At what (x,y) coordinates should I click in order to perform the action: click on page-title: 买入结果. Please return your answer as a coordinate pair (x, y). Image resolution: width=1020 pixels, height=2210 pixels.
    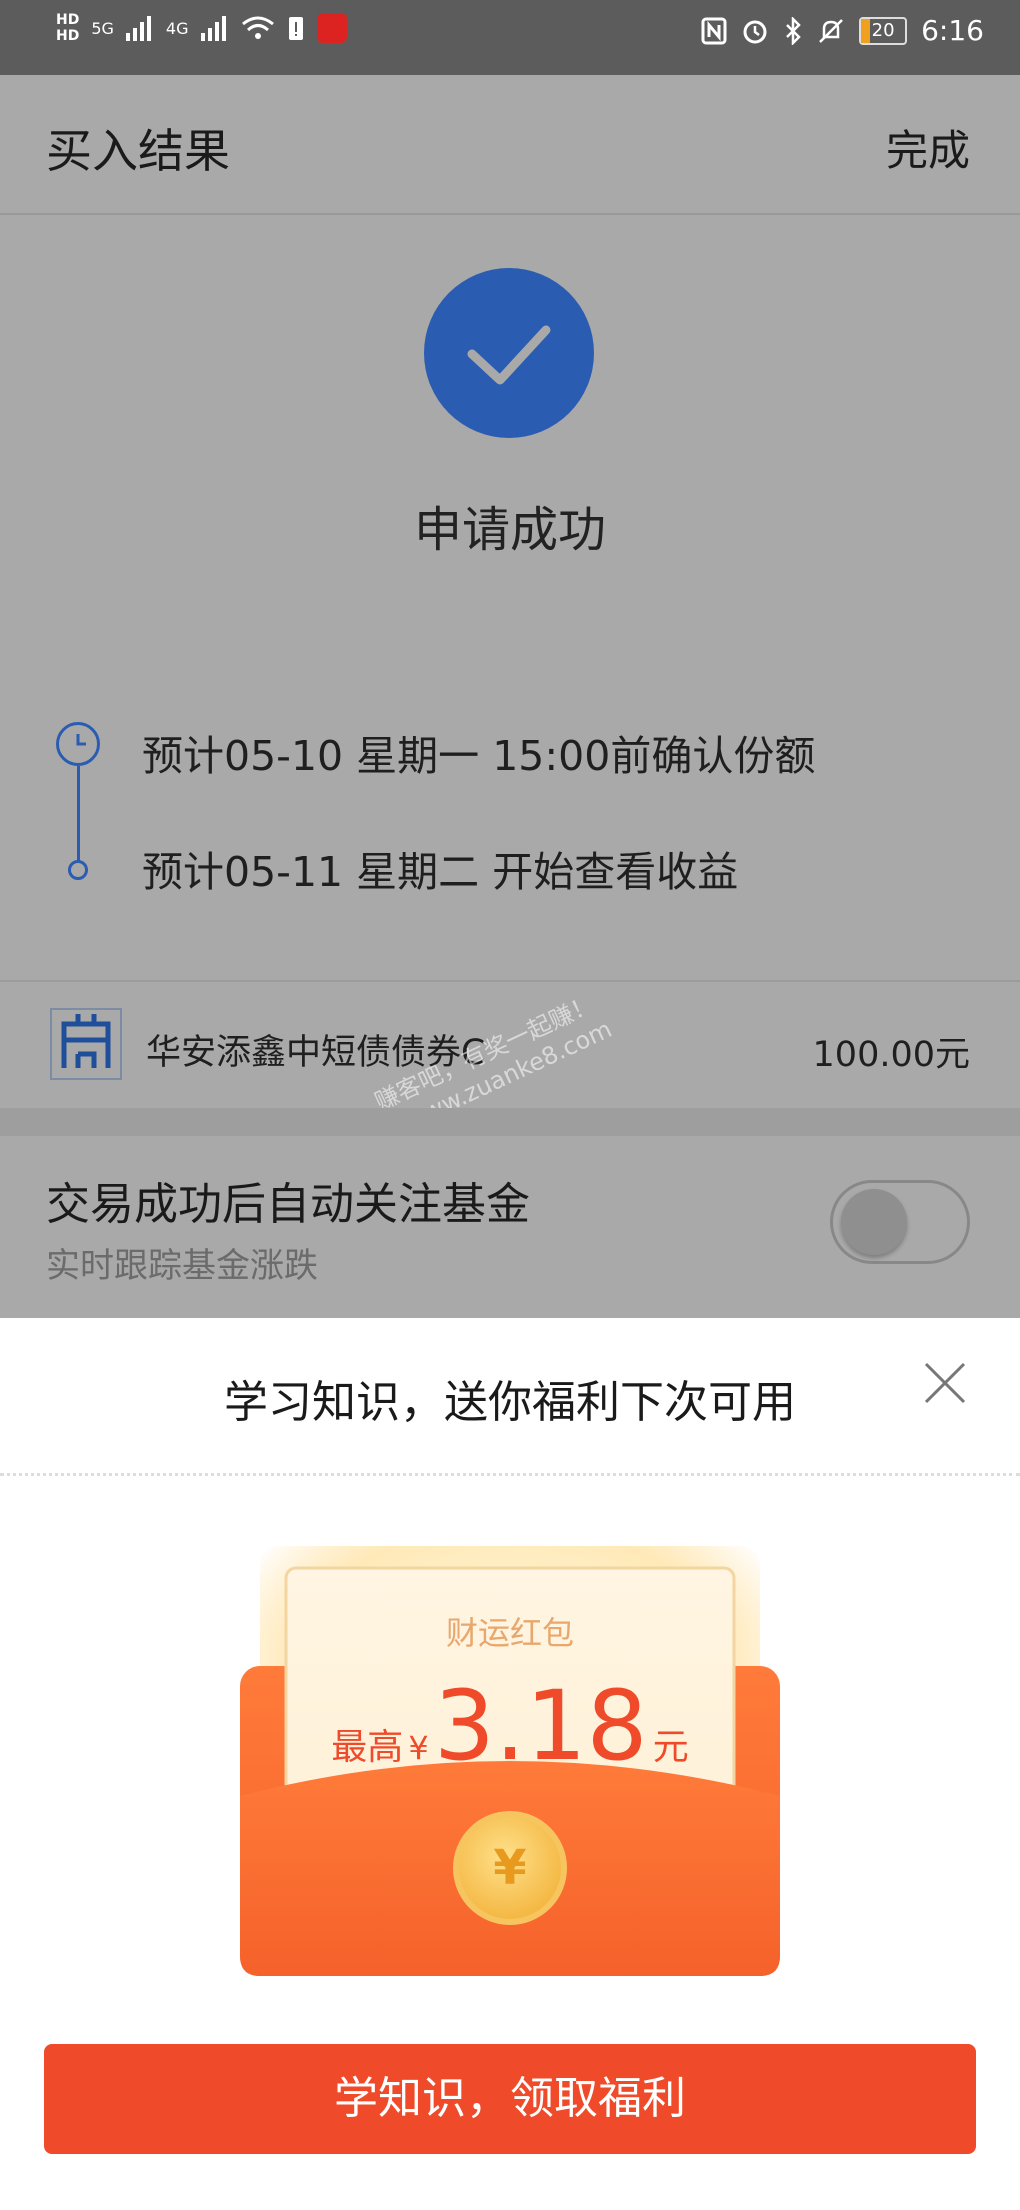
    Looking at the image, I should click on (138, 151).